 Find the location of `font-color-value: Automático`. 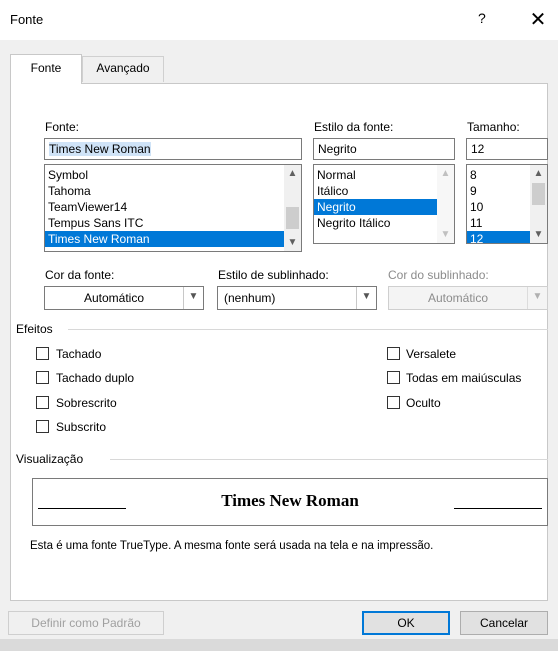

font-color-value: Automático is located at coordinates (114, 298).